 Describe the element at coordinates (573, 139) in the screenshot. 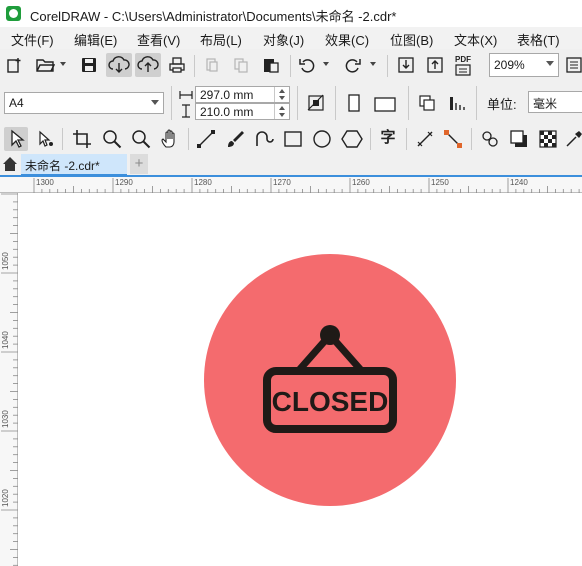

I see `eyedropper-tool-icon` at that location.